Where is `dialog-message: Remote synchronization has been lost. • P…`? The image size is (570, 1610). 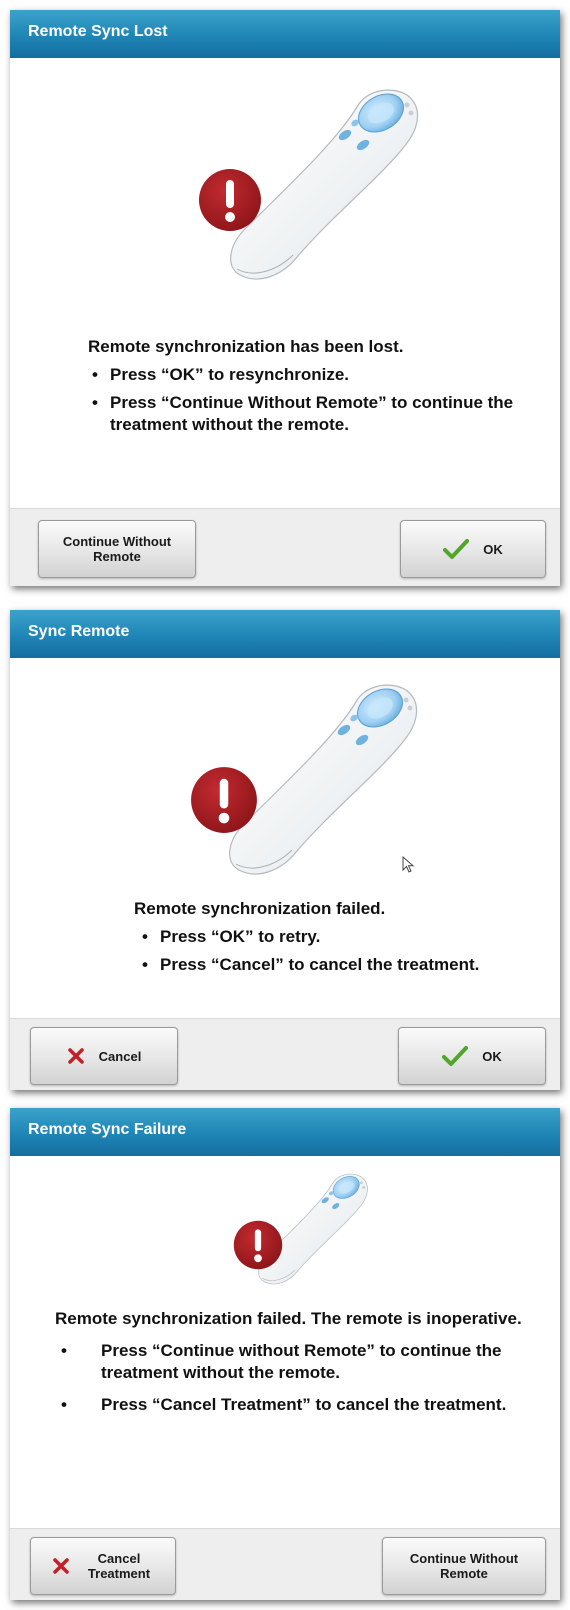
dialog-message: Remote synchronization has been lost. • P… is located at coordinates (303, 389).